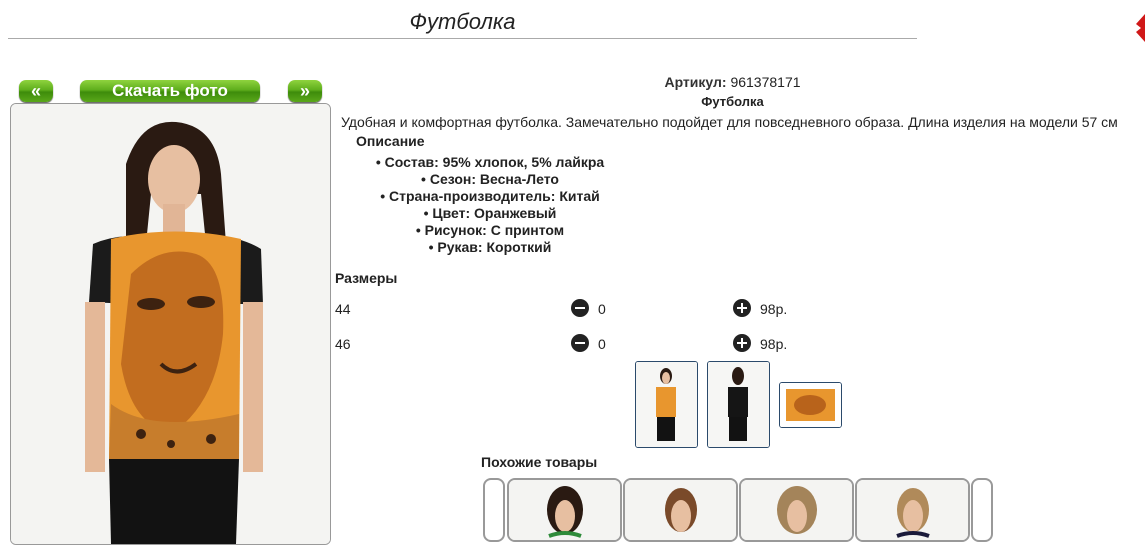 This screenshot has height=545, width=1145. What do you see at coordinates (490, 196) in the screenshot?
I see `property-item: Страна-производитель: Китай` at bounding box center [490, 196].